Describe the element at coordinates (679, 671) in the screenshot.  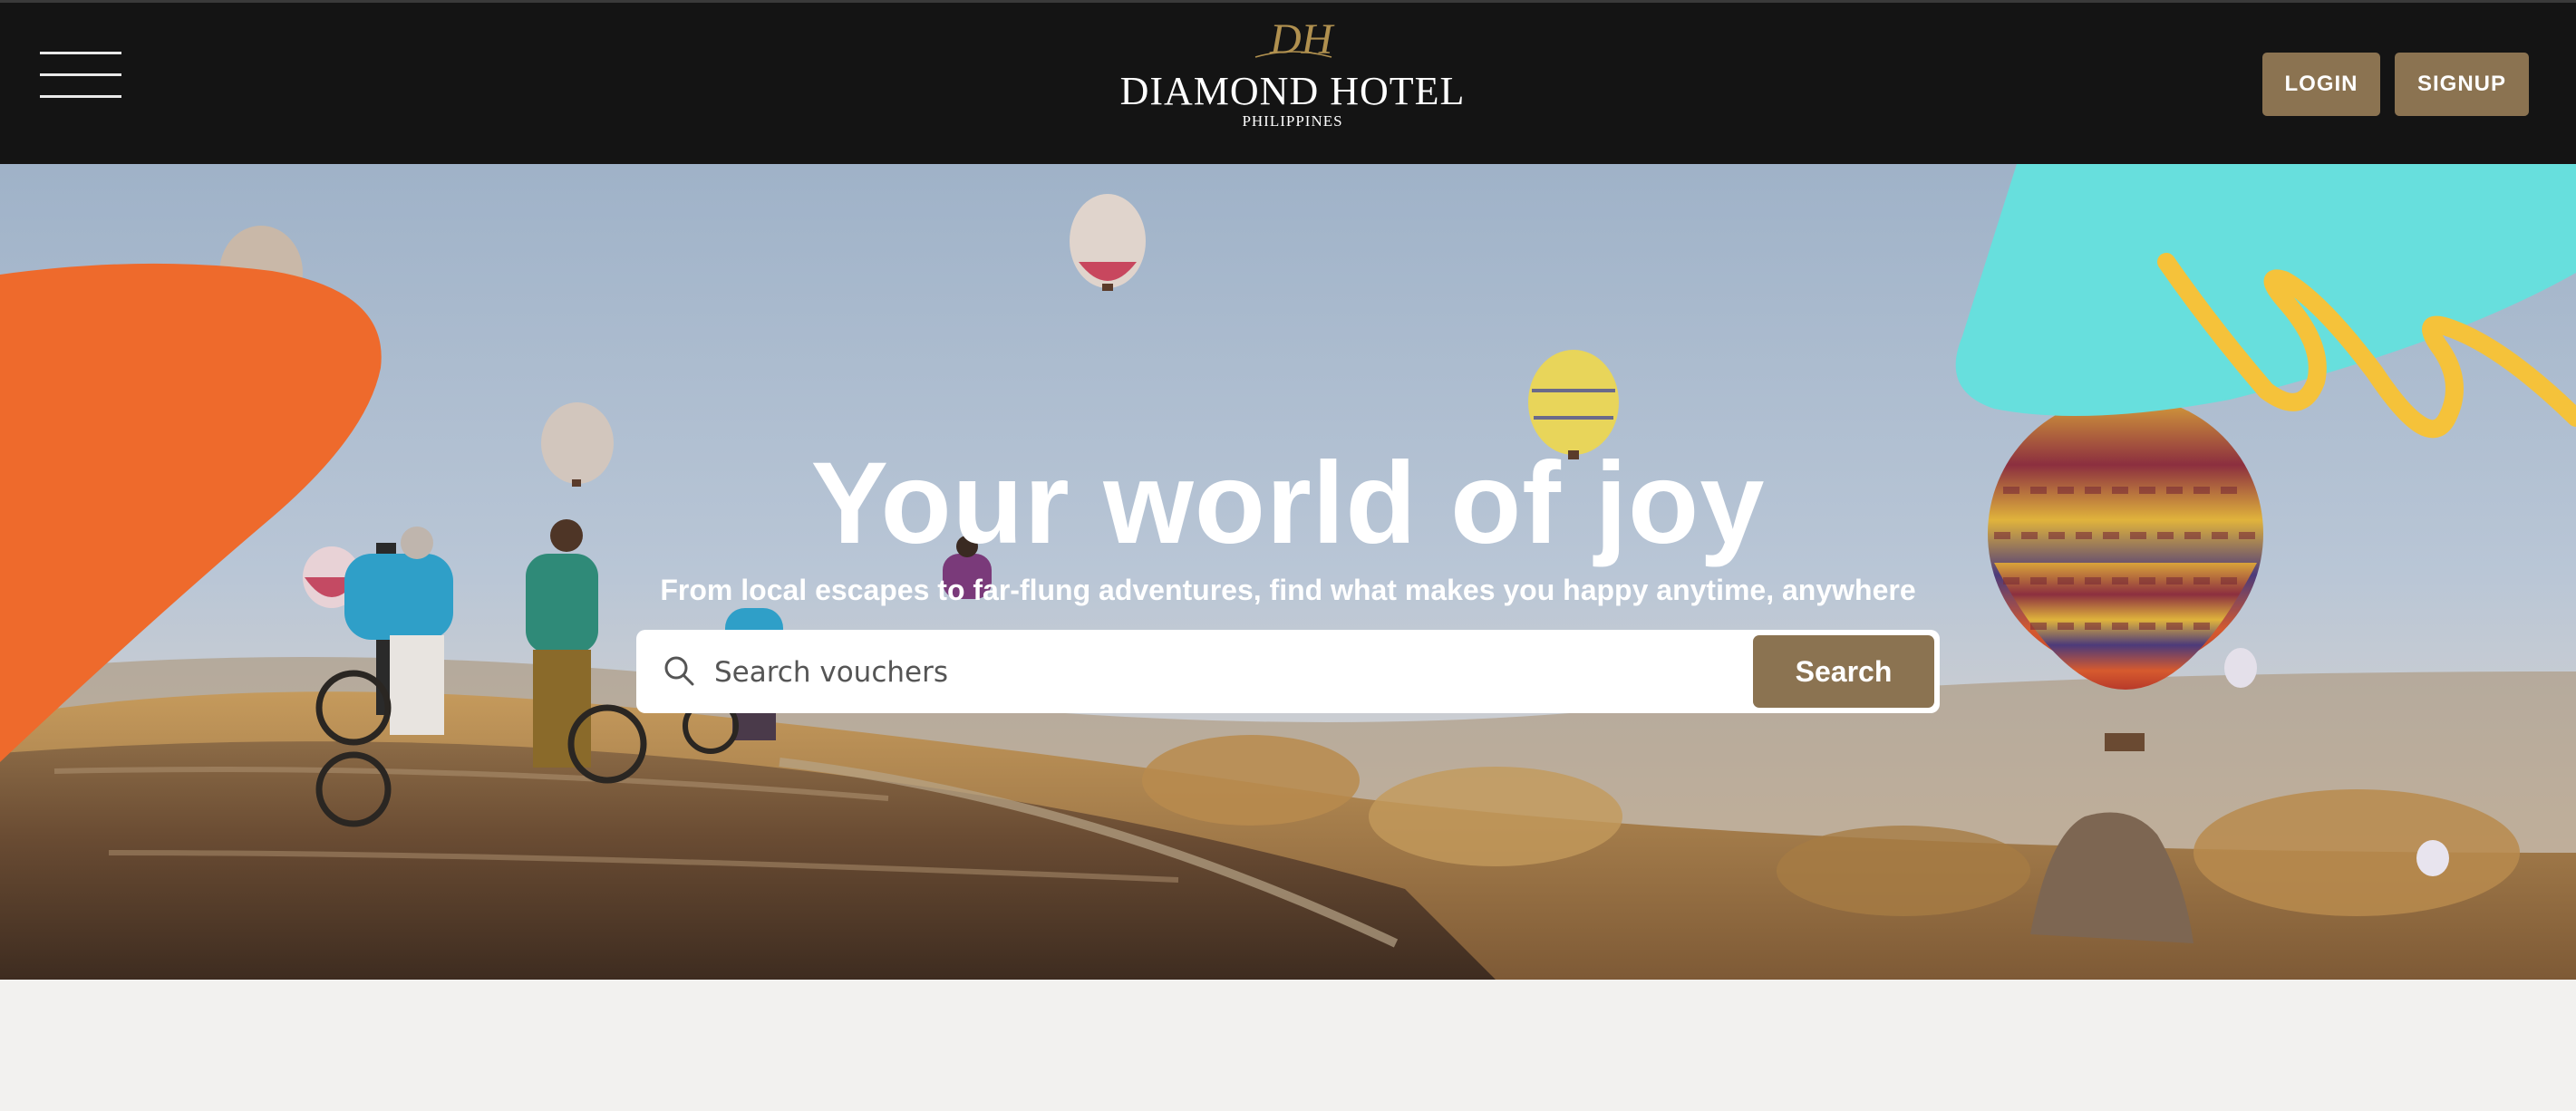
I see `search-icon` at that location.